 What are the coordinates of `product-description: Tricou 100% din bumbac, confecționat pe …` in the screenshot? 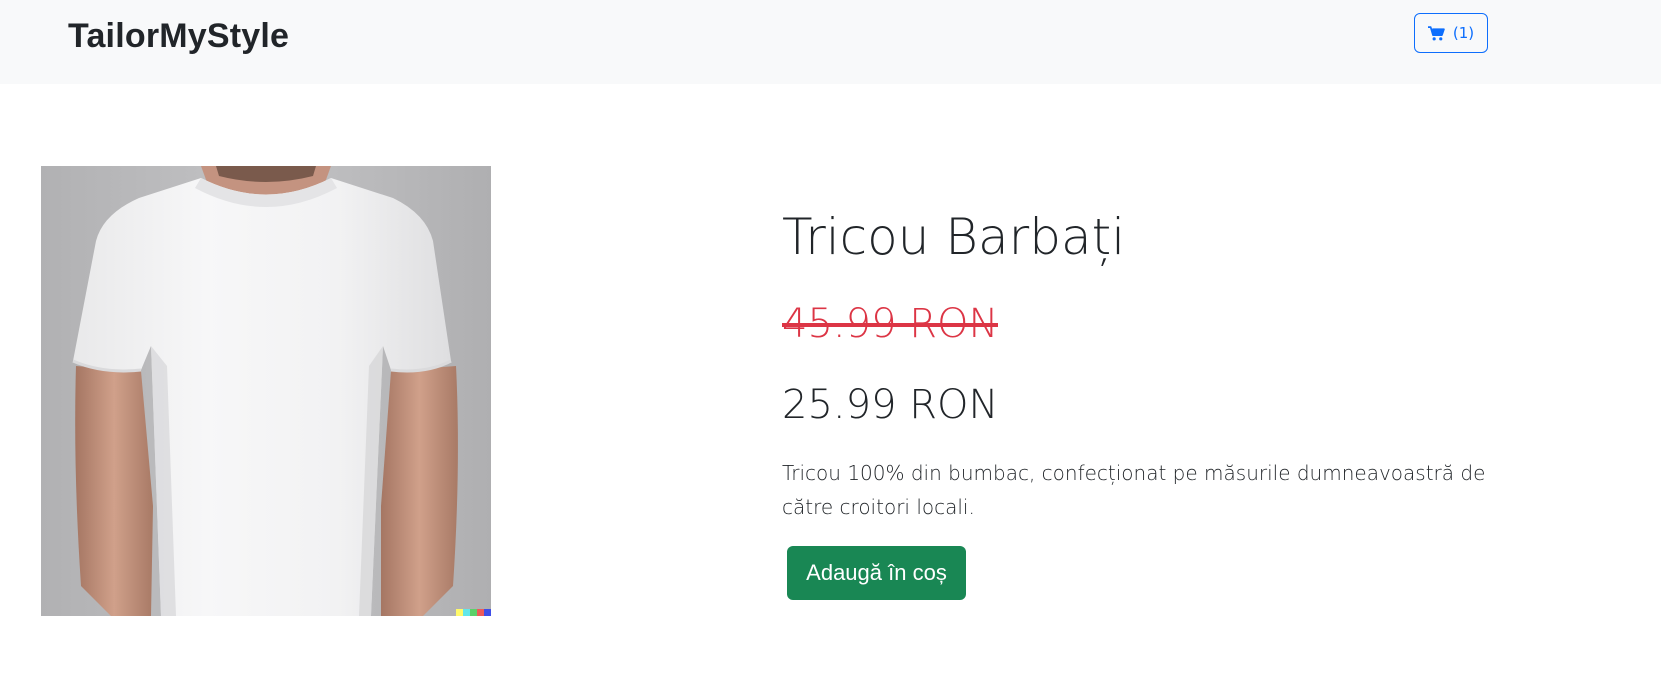 It's located at (1134, 490).